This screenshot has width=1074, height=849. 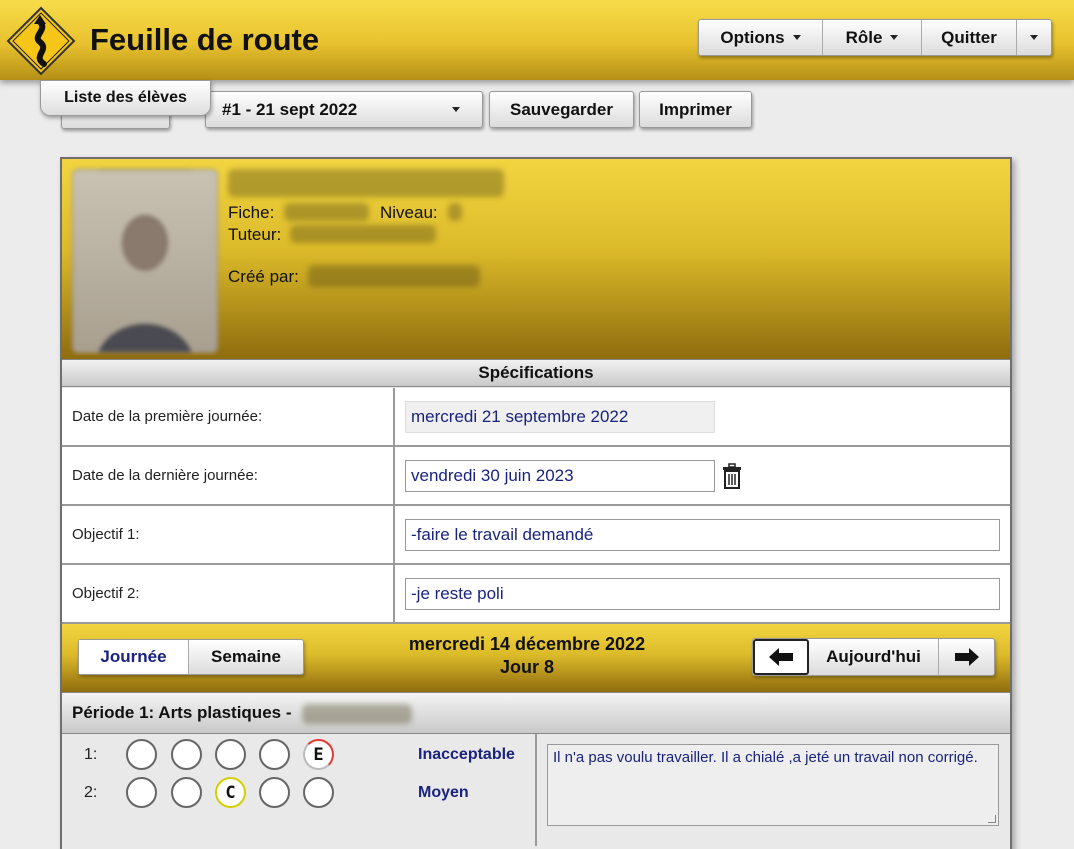 I want to click on row-2-rating: Moyen, so click(x=443, y=792).